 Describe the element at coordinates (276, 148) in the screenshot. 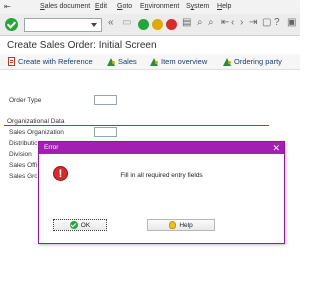

I see `close-icon: ✕` at that location.